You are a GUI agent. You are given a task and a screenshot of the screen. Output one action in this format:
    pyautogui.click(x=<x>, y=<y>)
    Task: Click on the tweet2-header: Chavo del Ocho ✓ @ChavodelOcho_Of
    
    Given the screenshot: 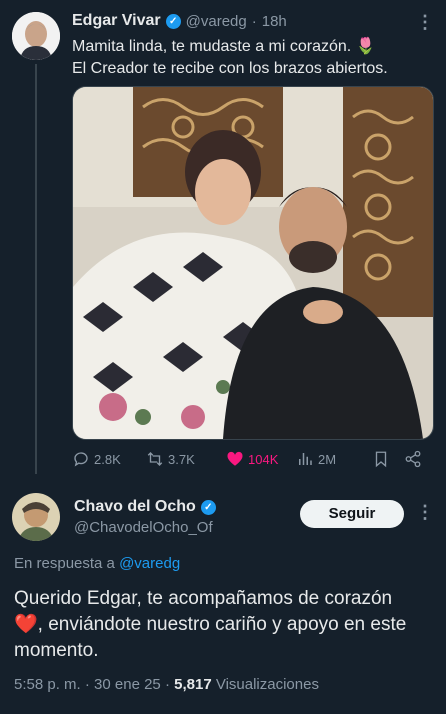 What is the action you would take?
    pyautogui.click(x=184, y=516)
    